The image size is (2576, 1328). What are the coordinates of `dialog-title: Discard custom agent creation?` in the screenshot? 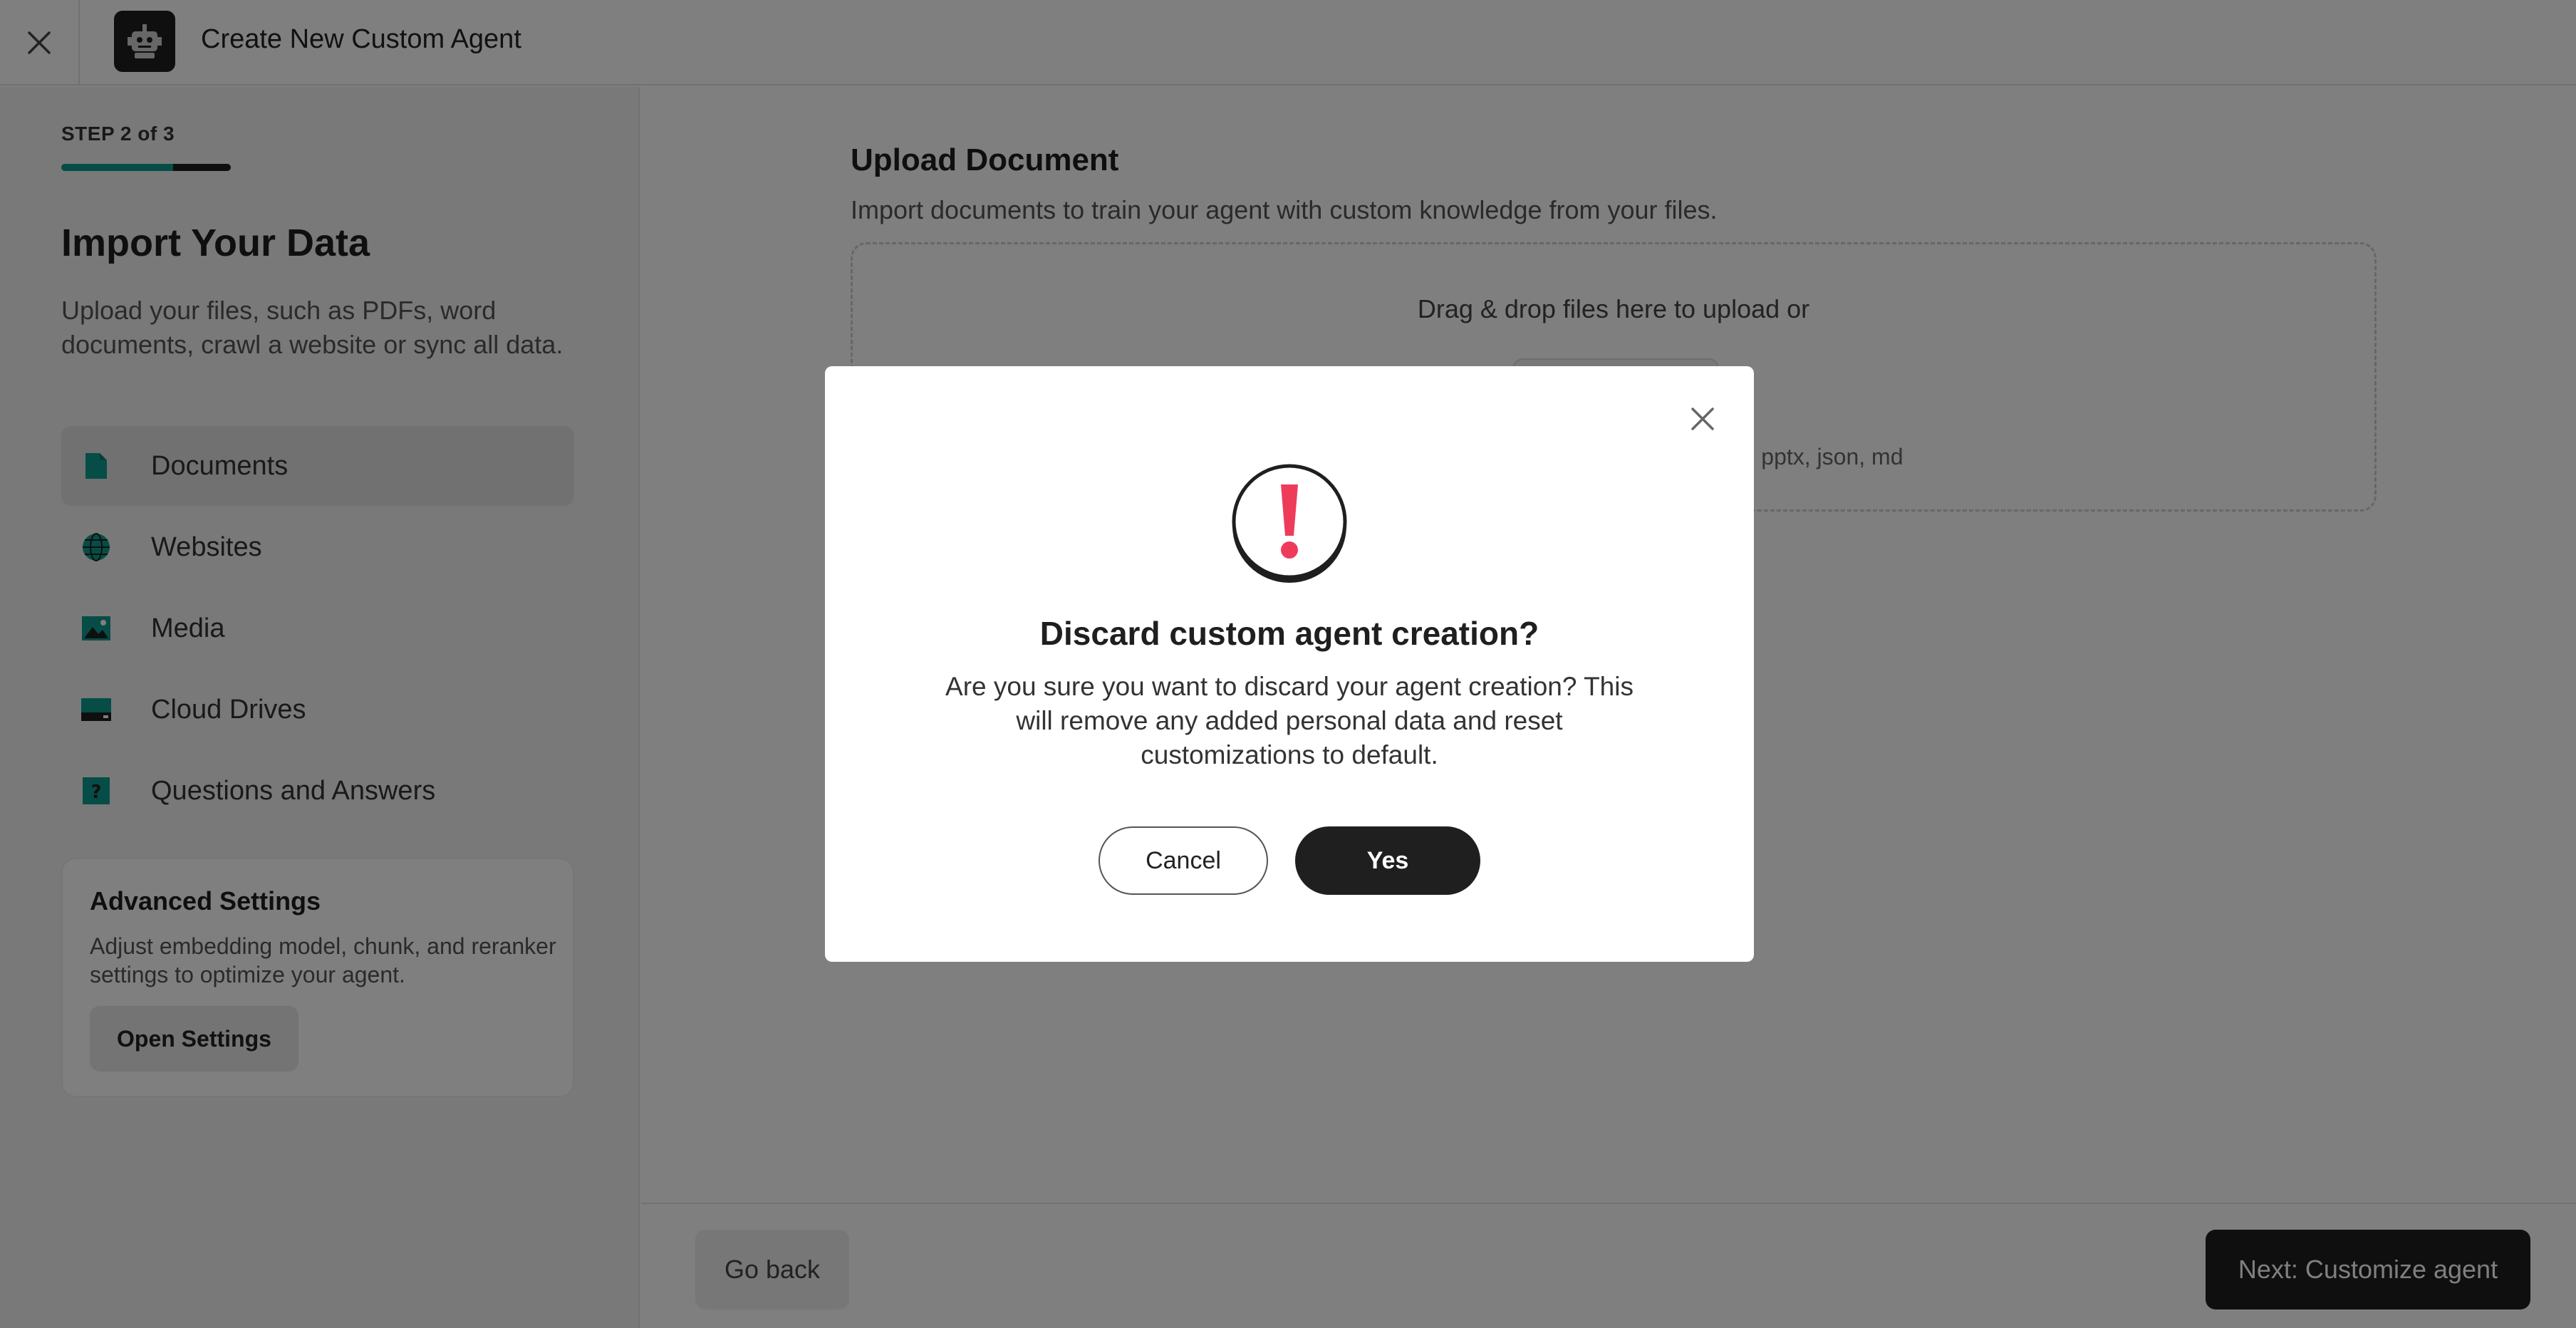 It's located at (1289, 633).